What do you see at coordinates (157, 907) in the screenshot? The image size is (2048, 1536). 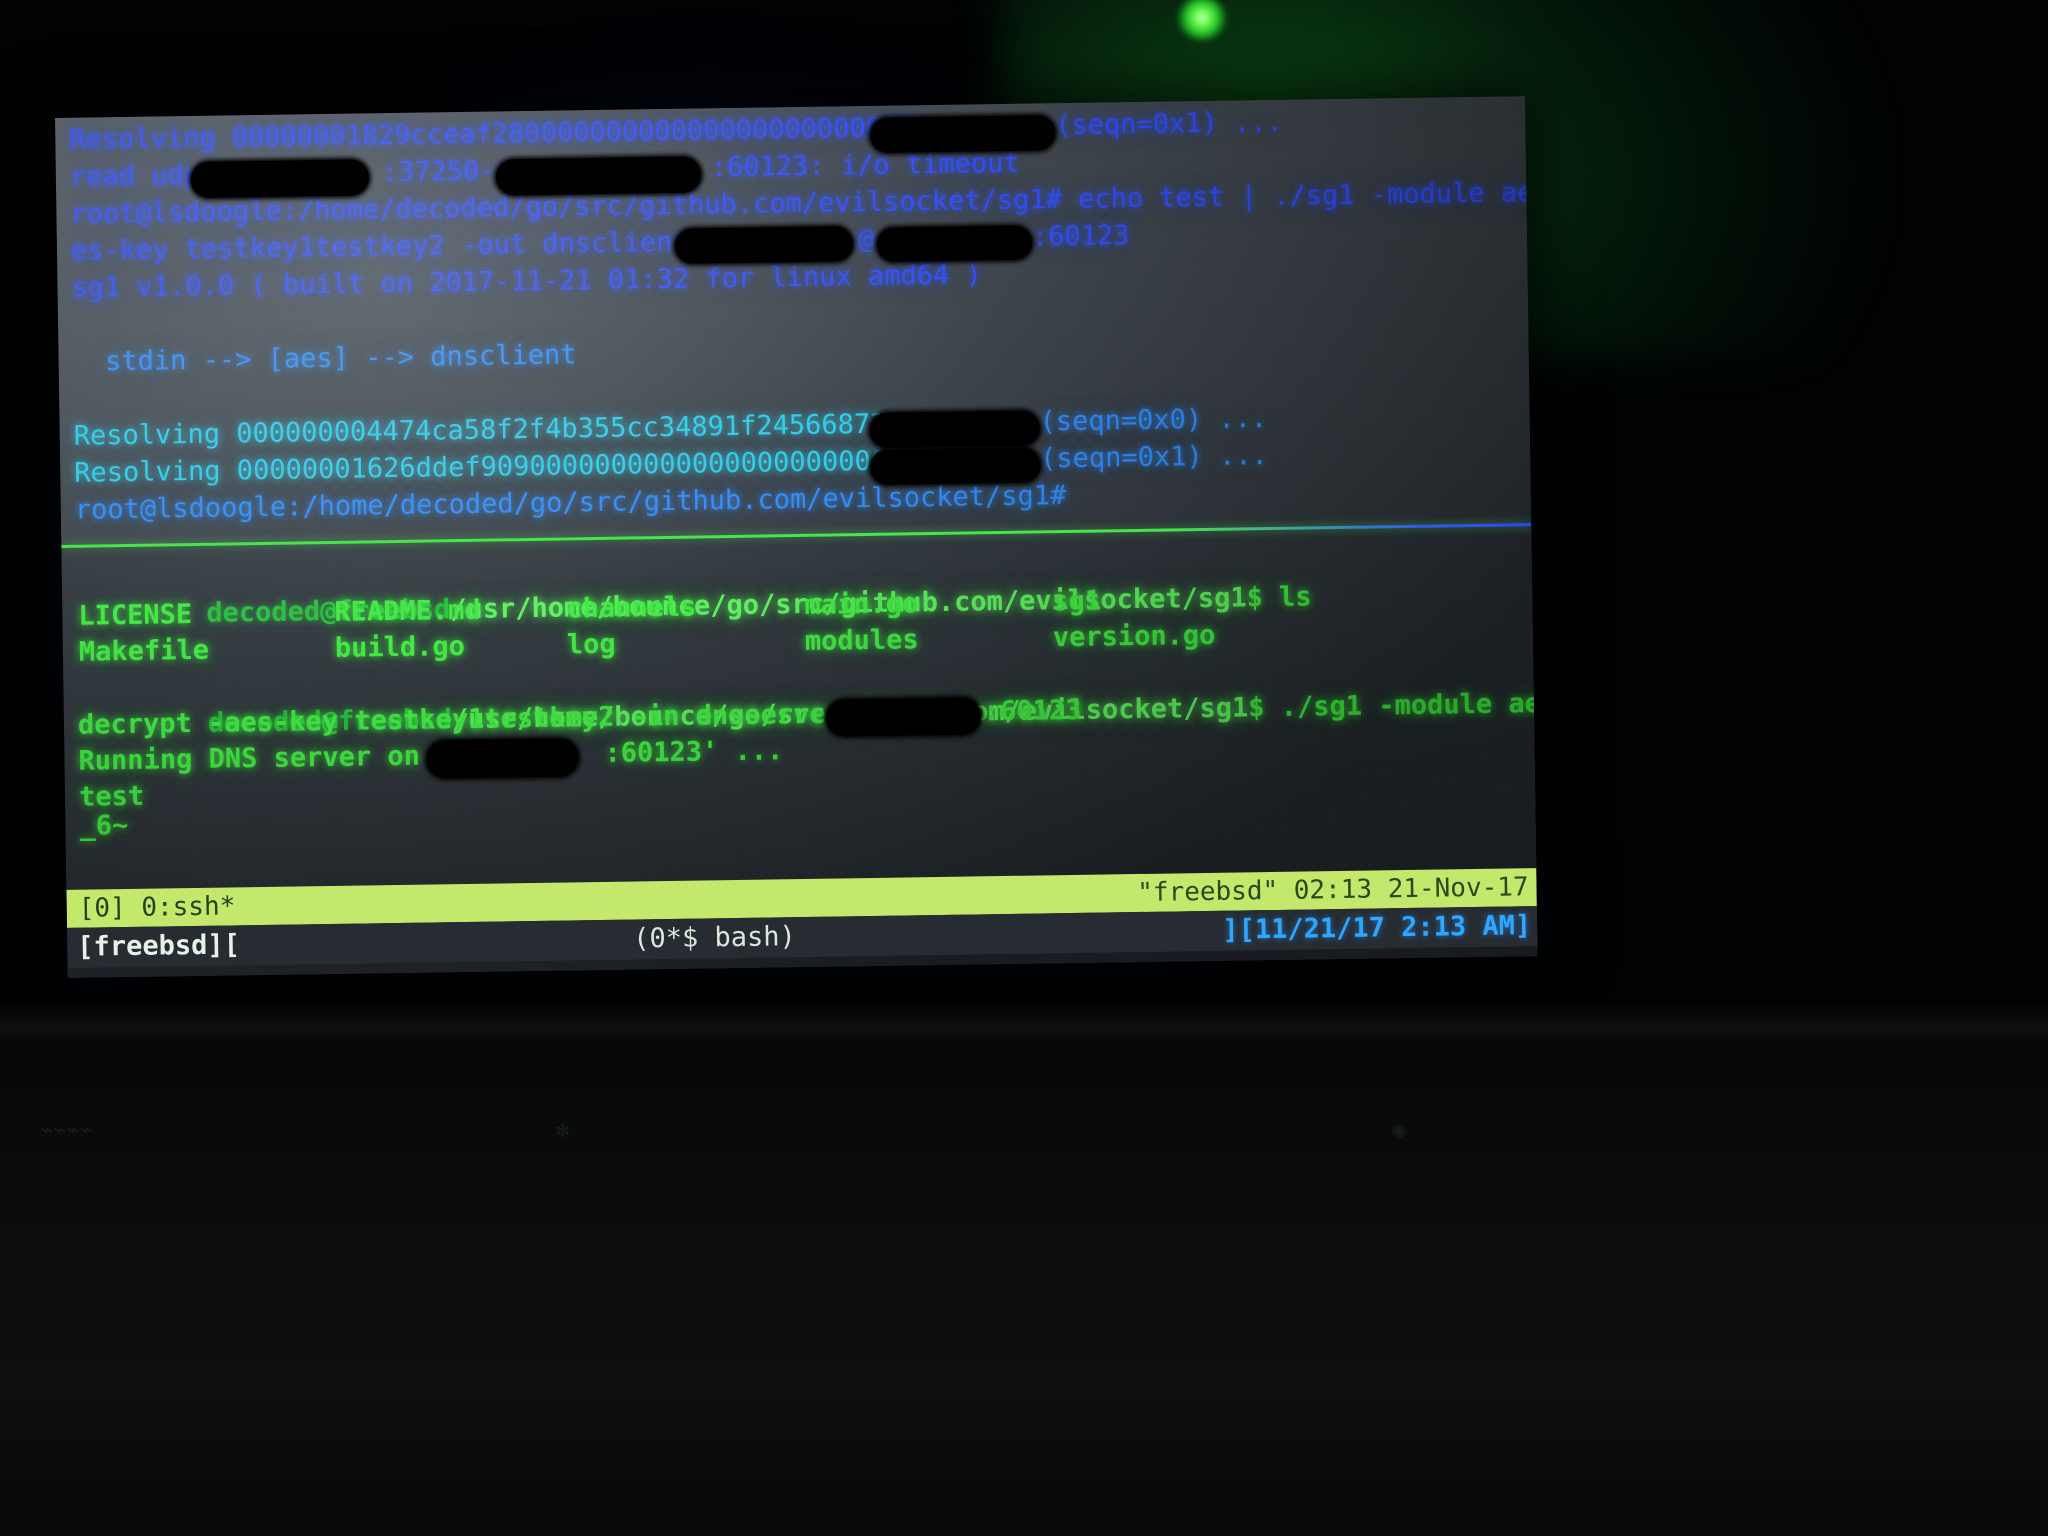 I see `tmux-window-list: [0] 0:ssh*` at bounding box center [157, 907].